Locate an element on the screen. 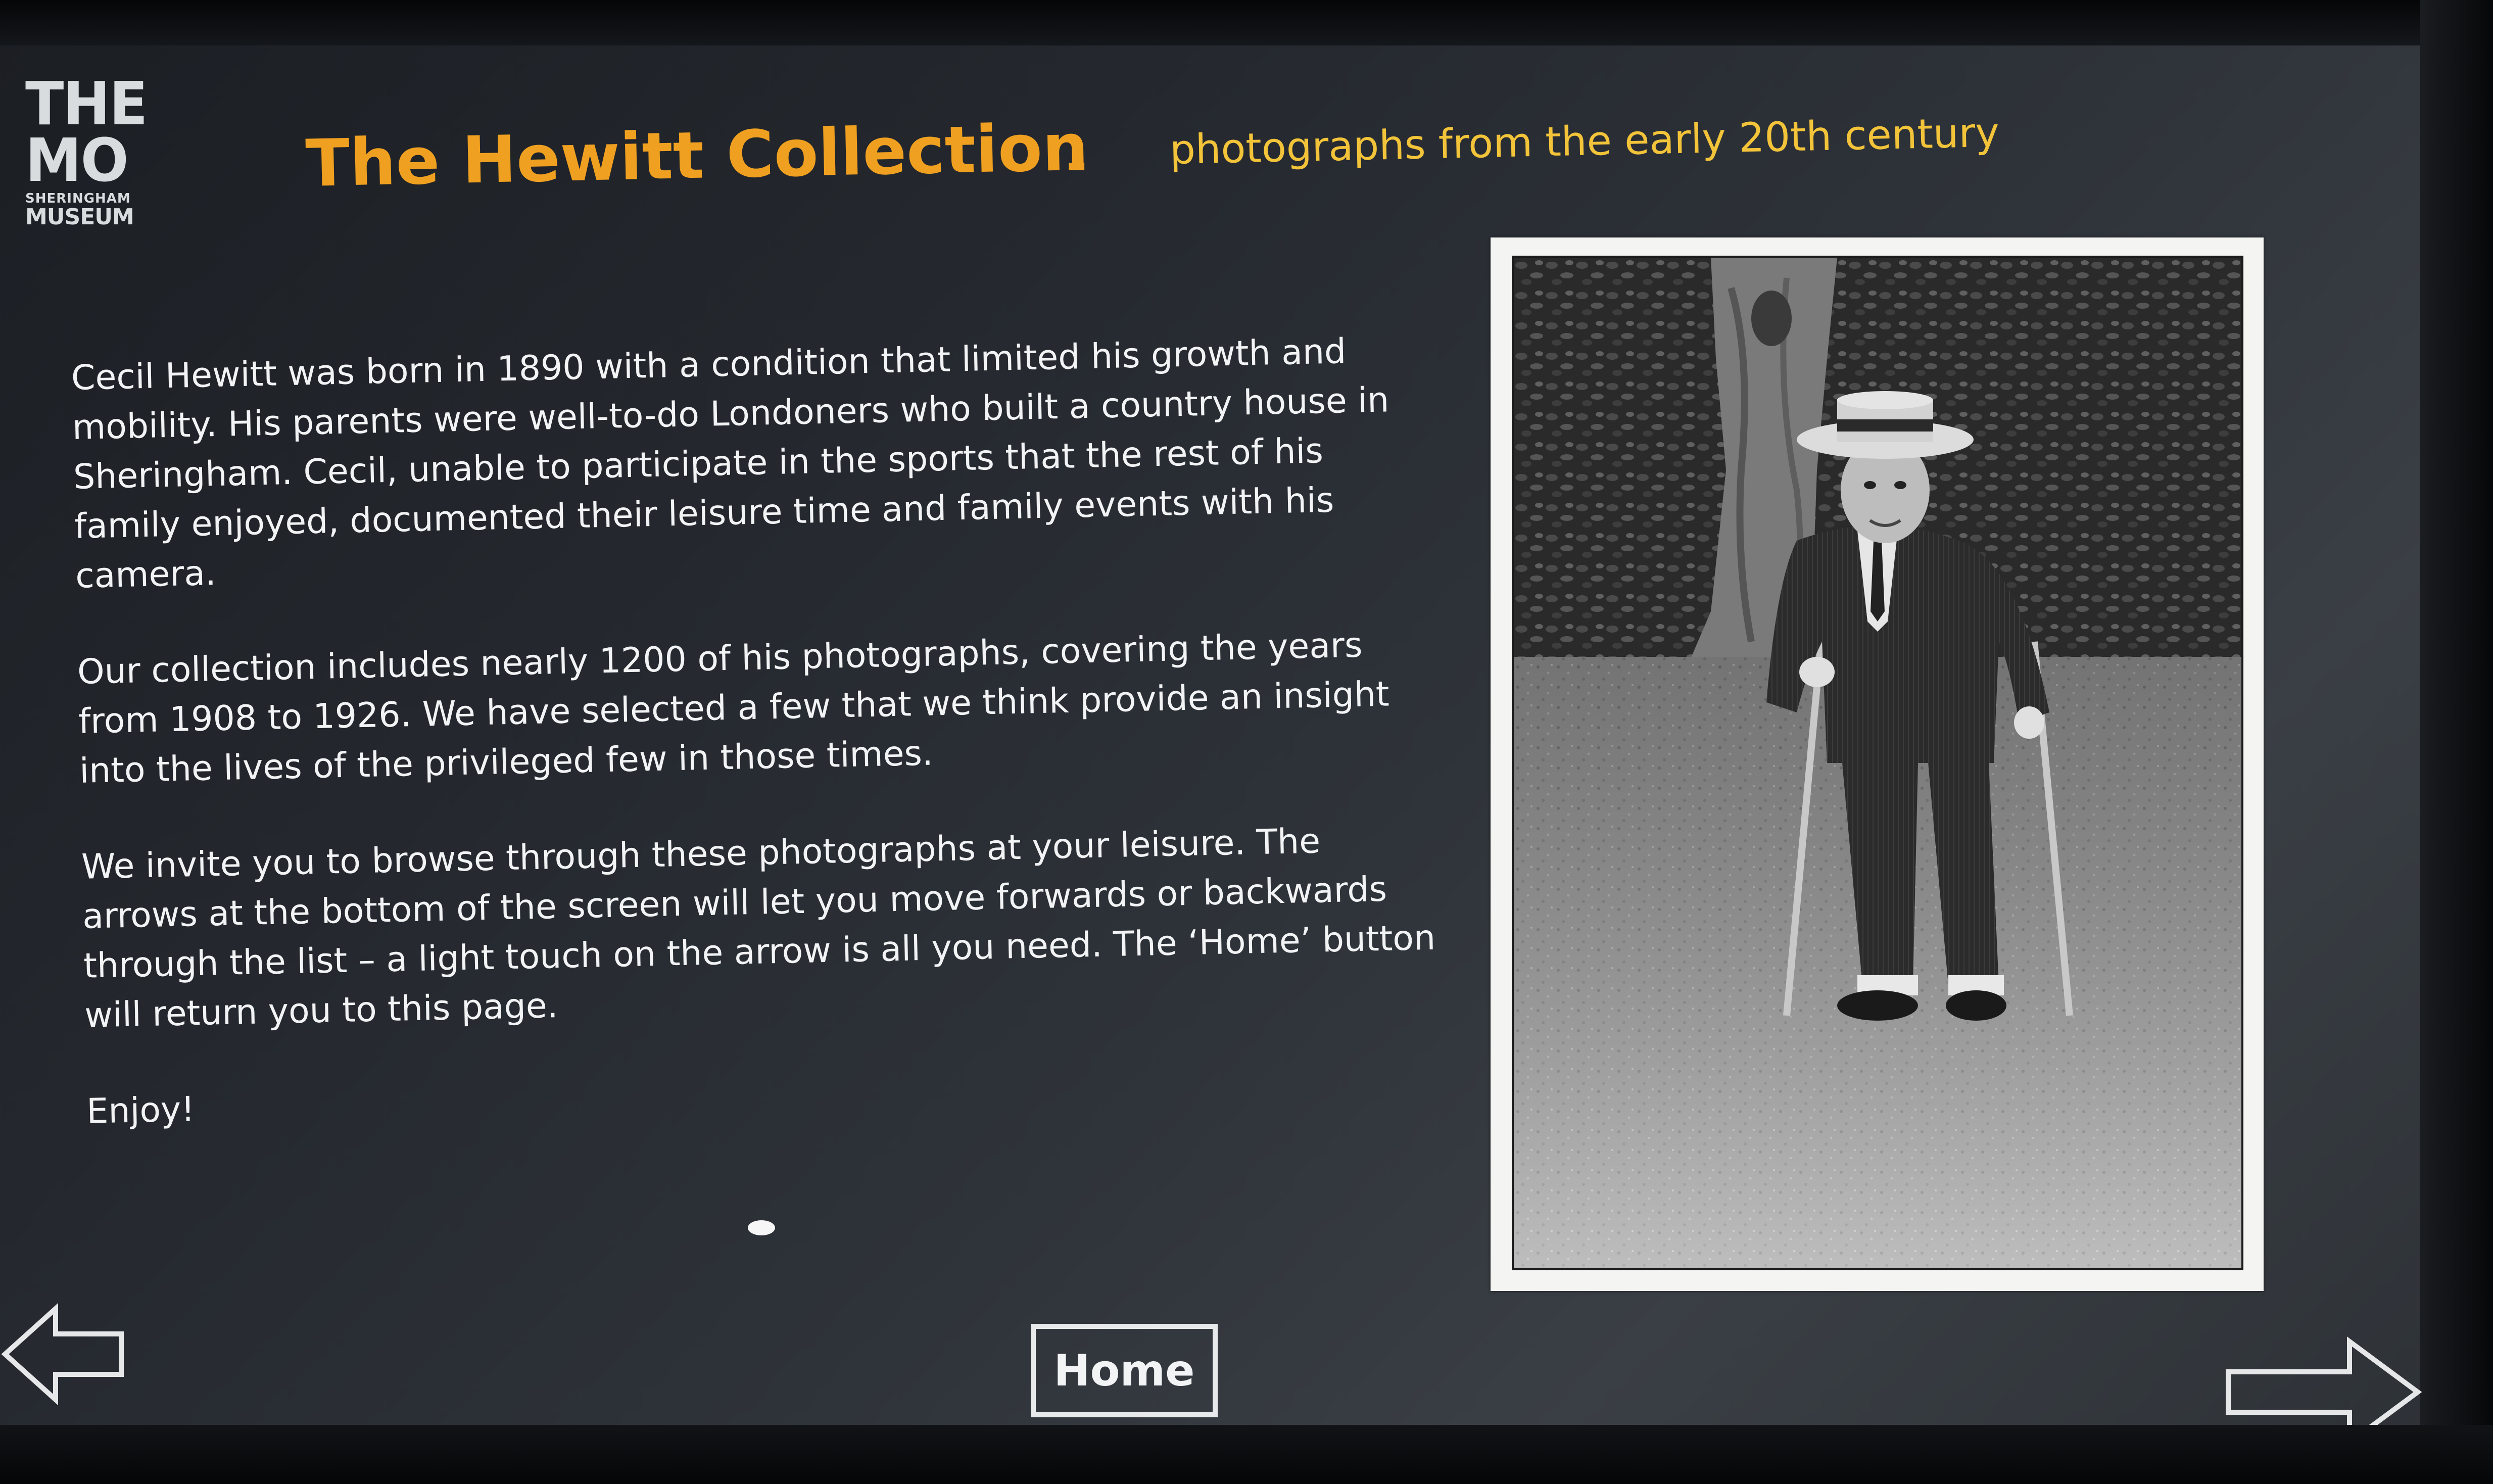  page-subtitle: photographs from the early 20th century is located at coordinates (1584, 141).